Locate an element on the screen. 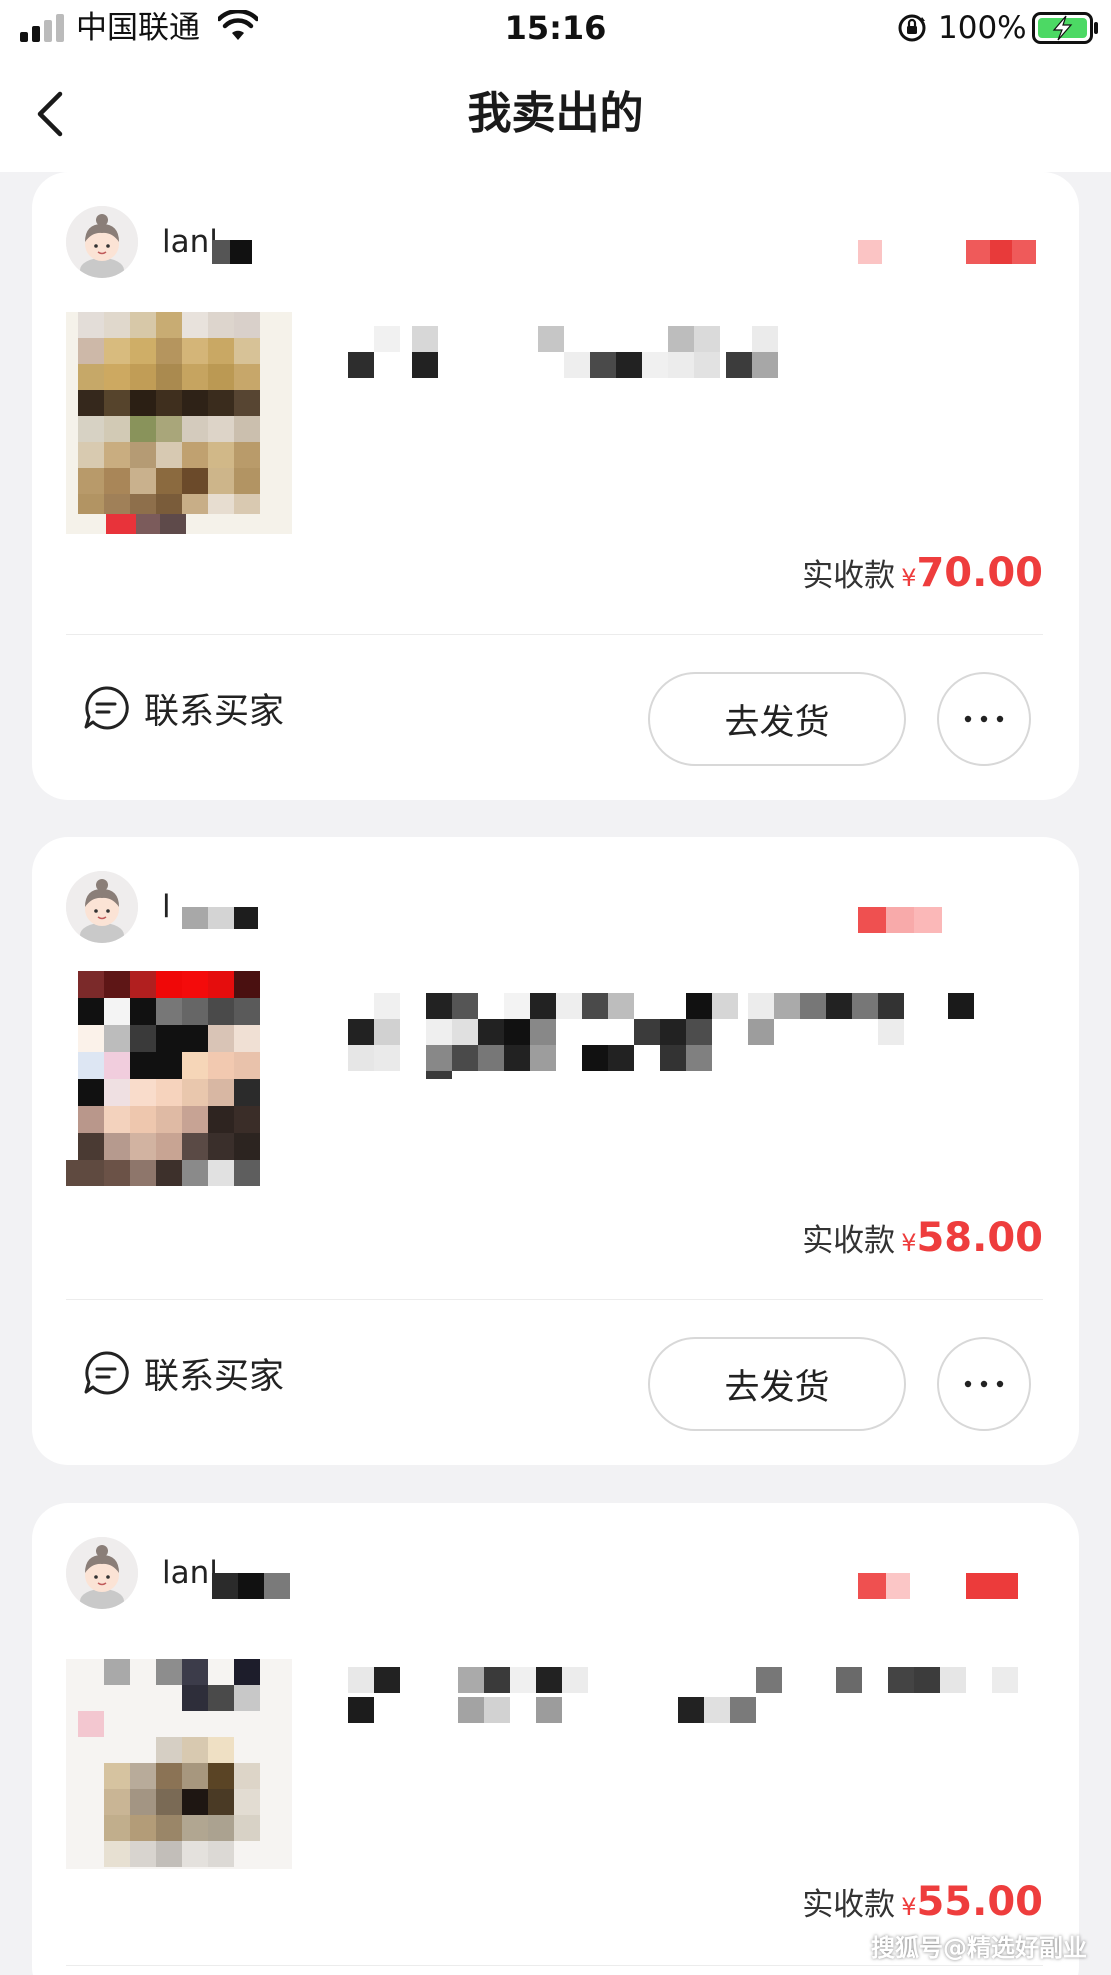  battery-percent: 100% is located at coordinates (982, 28).